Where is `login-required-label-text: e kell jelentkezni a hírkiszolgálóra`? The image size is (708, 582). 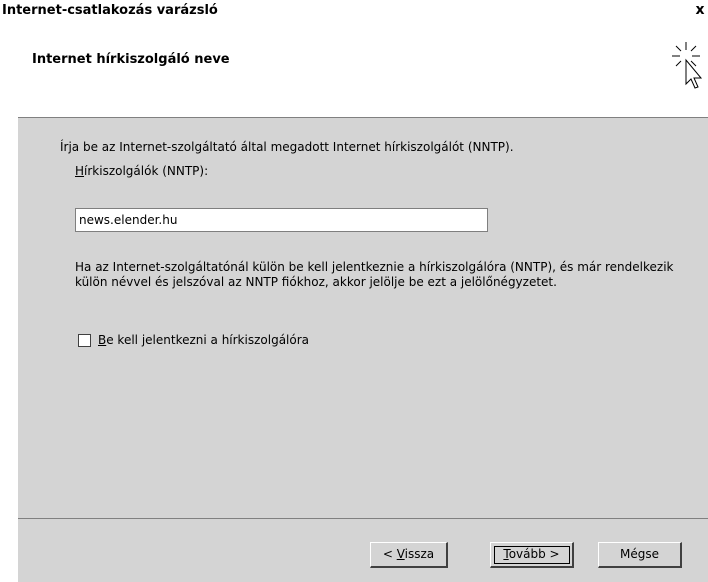
login-required-label-text: e kell jelentkezni a hírkiszolgálóra is located at coordinates (208, 340).